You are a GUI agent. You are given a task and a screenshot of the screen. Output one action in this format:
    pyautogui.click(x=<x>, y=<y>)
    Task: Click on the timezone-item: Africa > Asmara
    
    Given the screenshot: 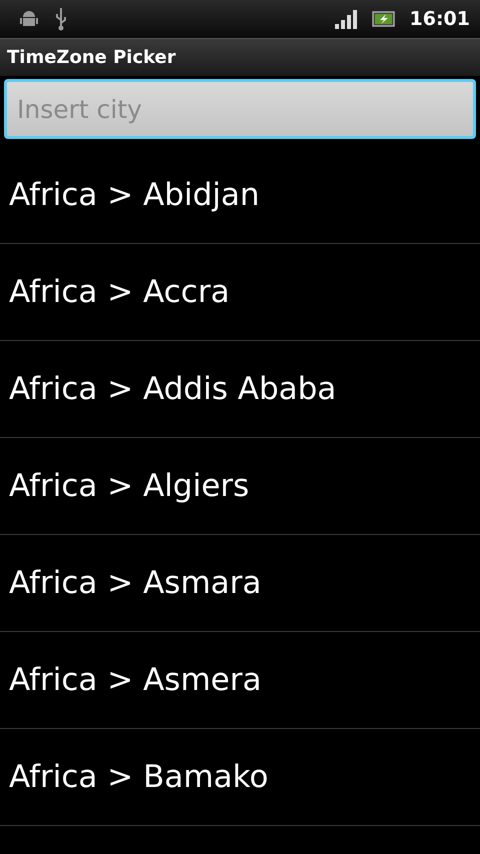 What is the action you would take?
    pyautogui.click(x=240, y=583)
    